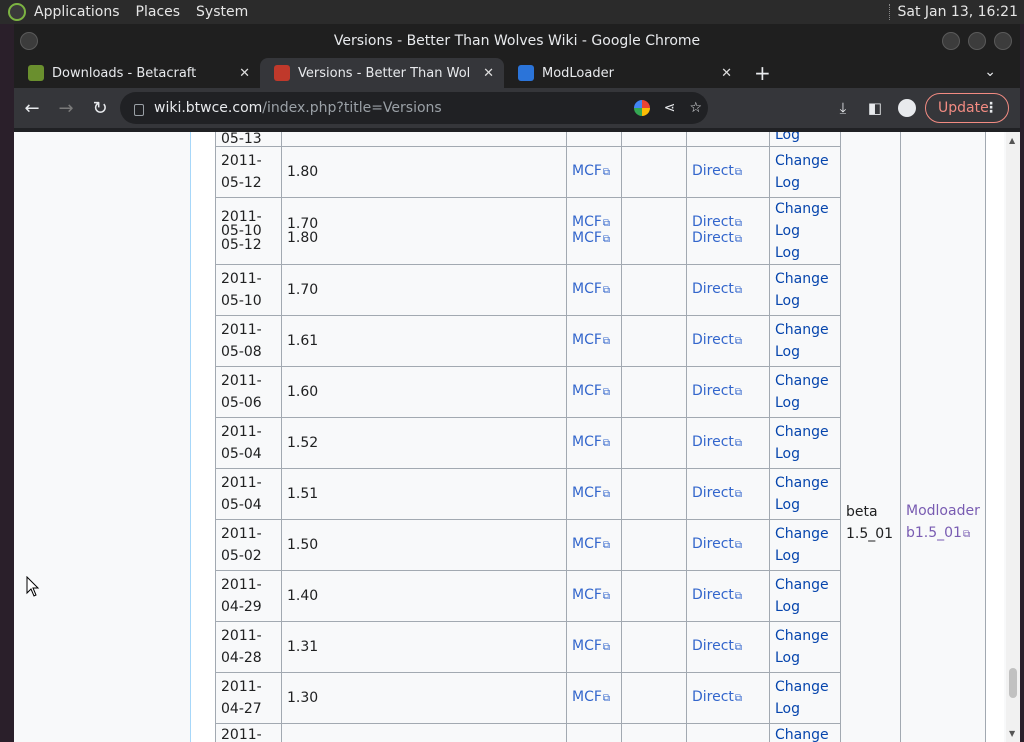 The image size is (1024, 742). What do you see at coordinates (222, 12) in the screenshot?
I see `system-menu: System` at bounding box center [222, 12].